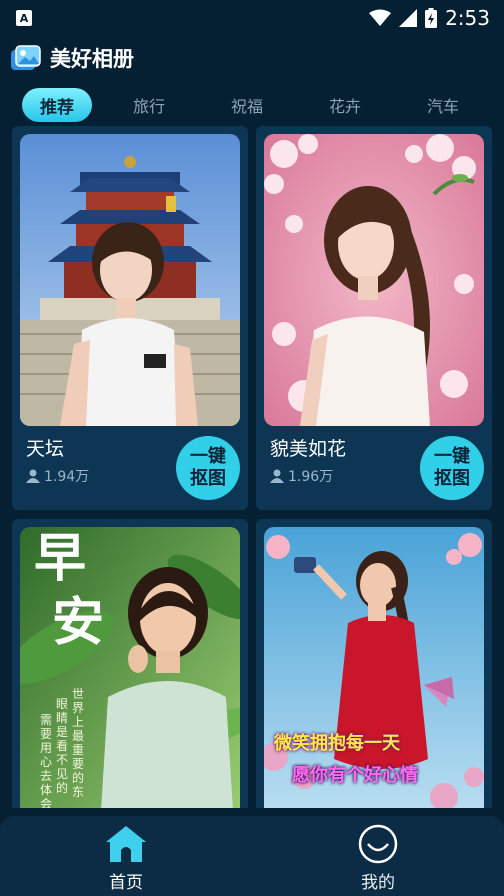  Describe the element at coordinates (26, 57) in the screenshot. I see `app-logo-icon` at that location.